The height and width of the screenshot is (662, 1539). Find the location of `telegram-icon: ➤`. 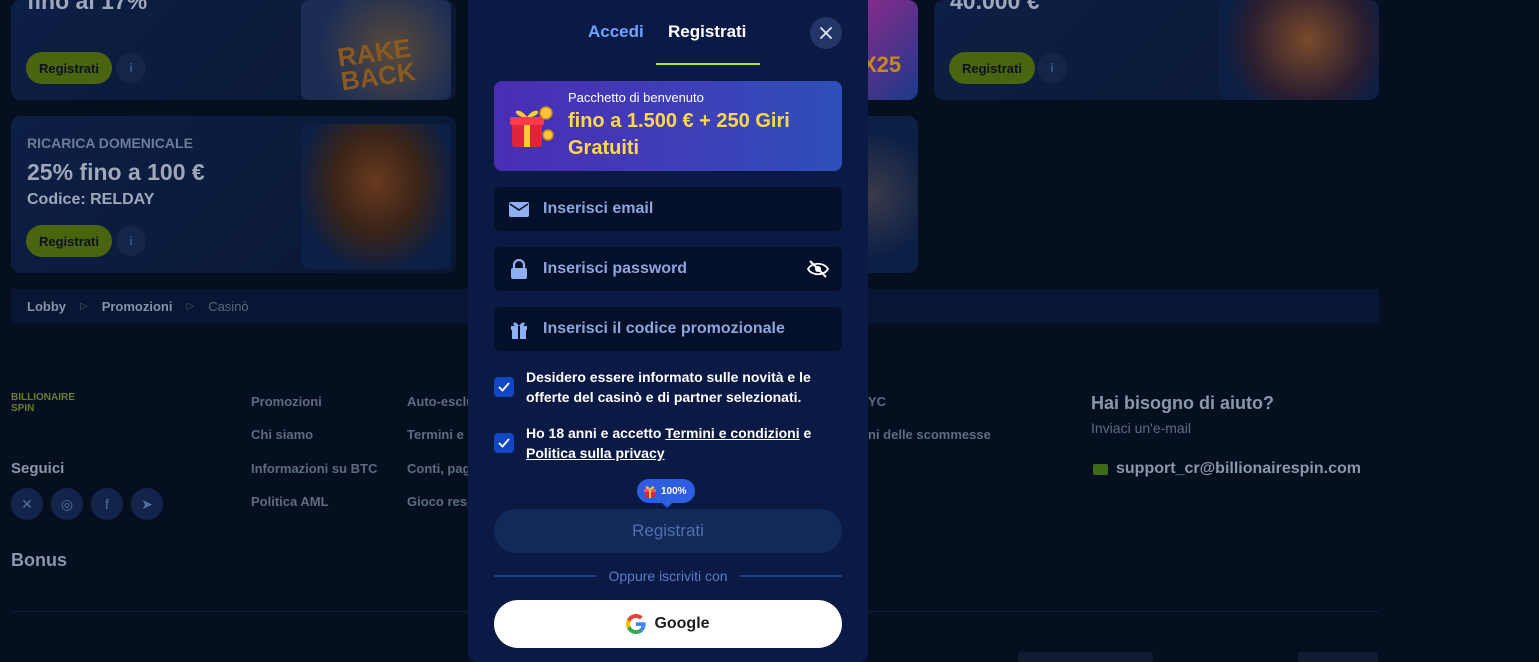

telegram-icon: ➤ is located at coordinates (147, 504).